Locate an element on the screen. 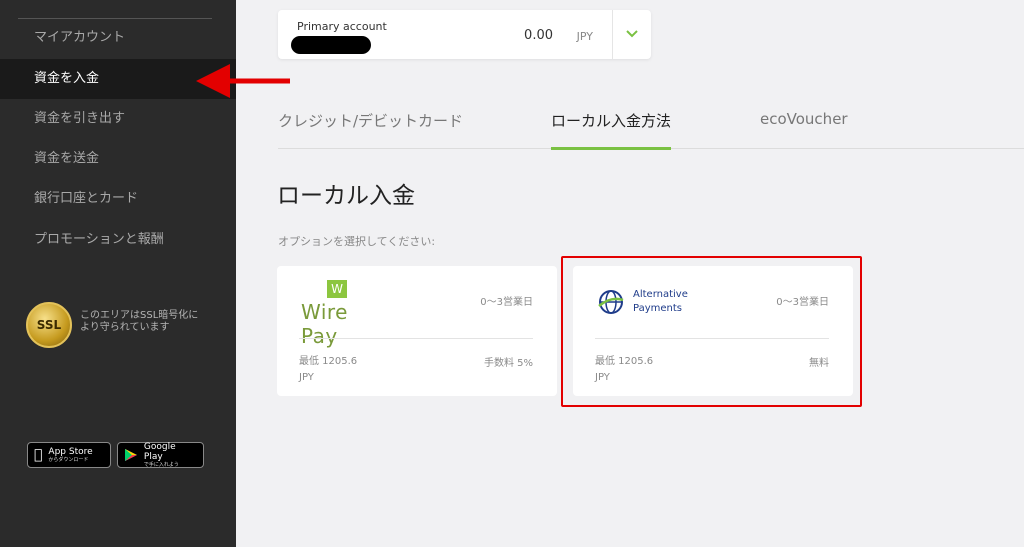 The height and width of the screenshot is (547, 1024). ssl-text: このエリアはSSL暗号化により守られています is located at coordinates (139, 321).